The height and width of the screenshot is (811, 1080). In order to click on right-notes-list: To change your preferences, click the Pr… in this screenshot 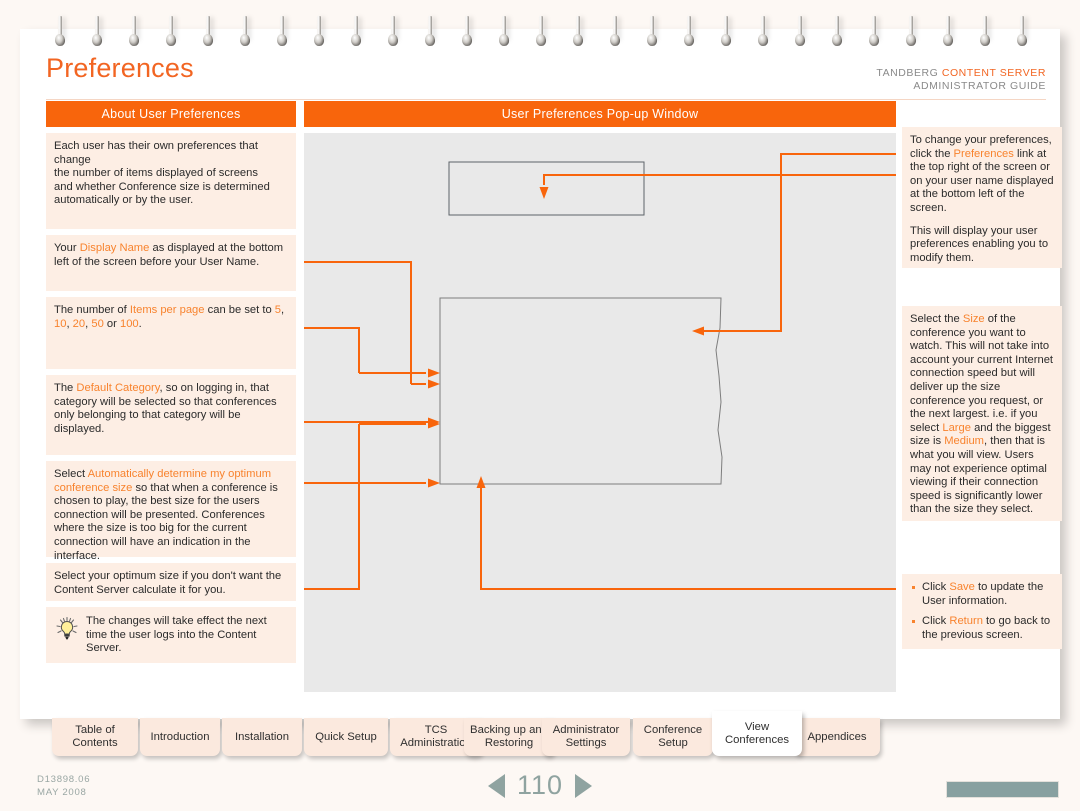, I will do `click(982, 324)`.